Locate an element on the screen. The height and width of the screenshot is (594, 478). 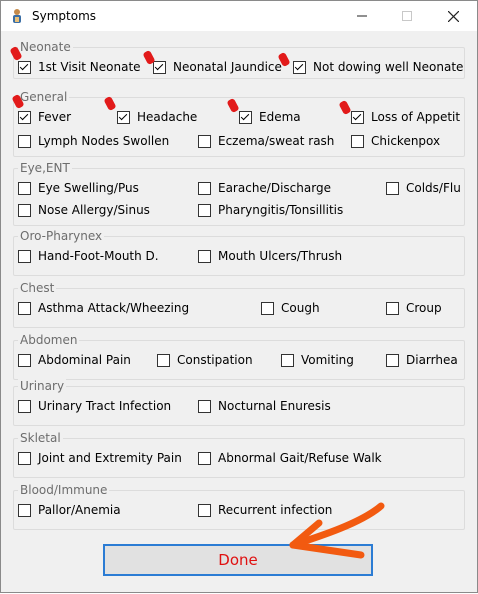
checkbox-earache-discharge: Earache/Discharge is located at coordinates (264, 188).